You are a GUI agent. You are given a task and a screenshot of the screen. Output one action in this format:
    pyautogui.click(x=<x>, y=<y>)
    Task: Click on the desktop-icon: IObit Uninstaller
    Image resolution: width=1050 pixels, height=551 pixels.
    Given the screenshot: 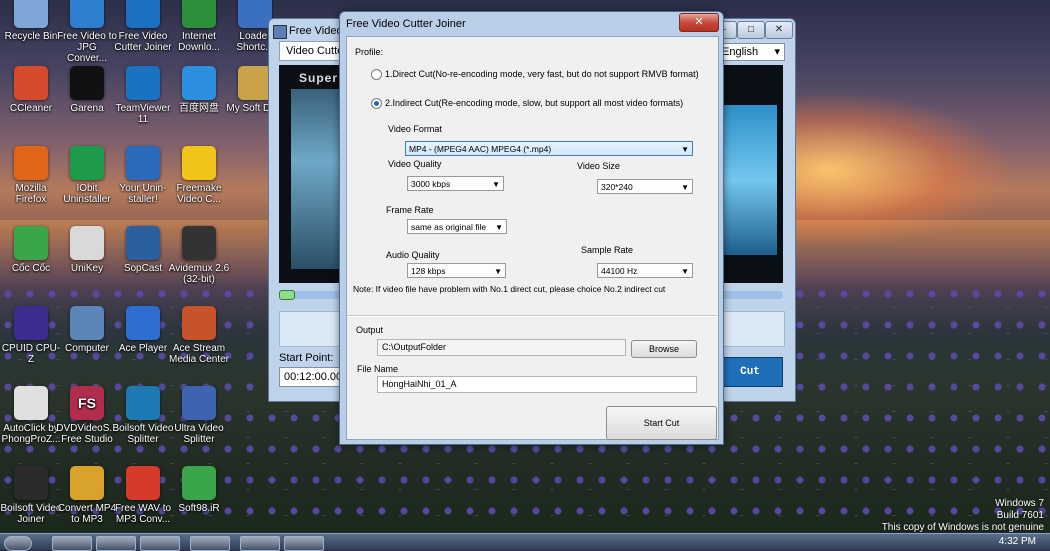 What is the action you would take?
    pyautogui.click(x=87, y=175)
    